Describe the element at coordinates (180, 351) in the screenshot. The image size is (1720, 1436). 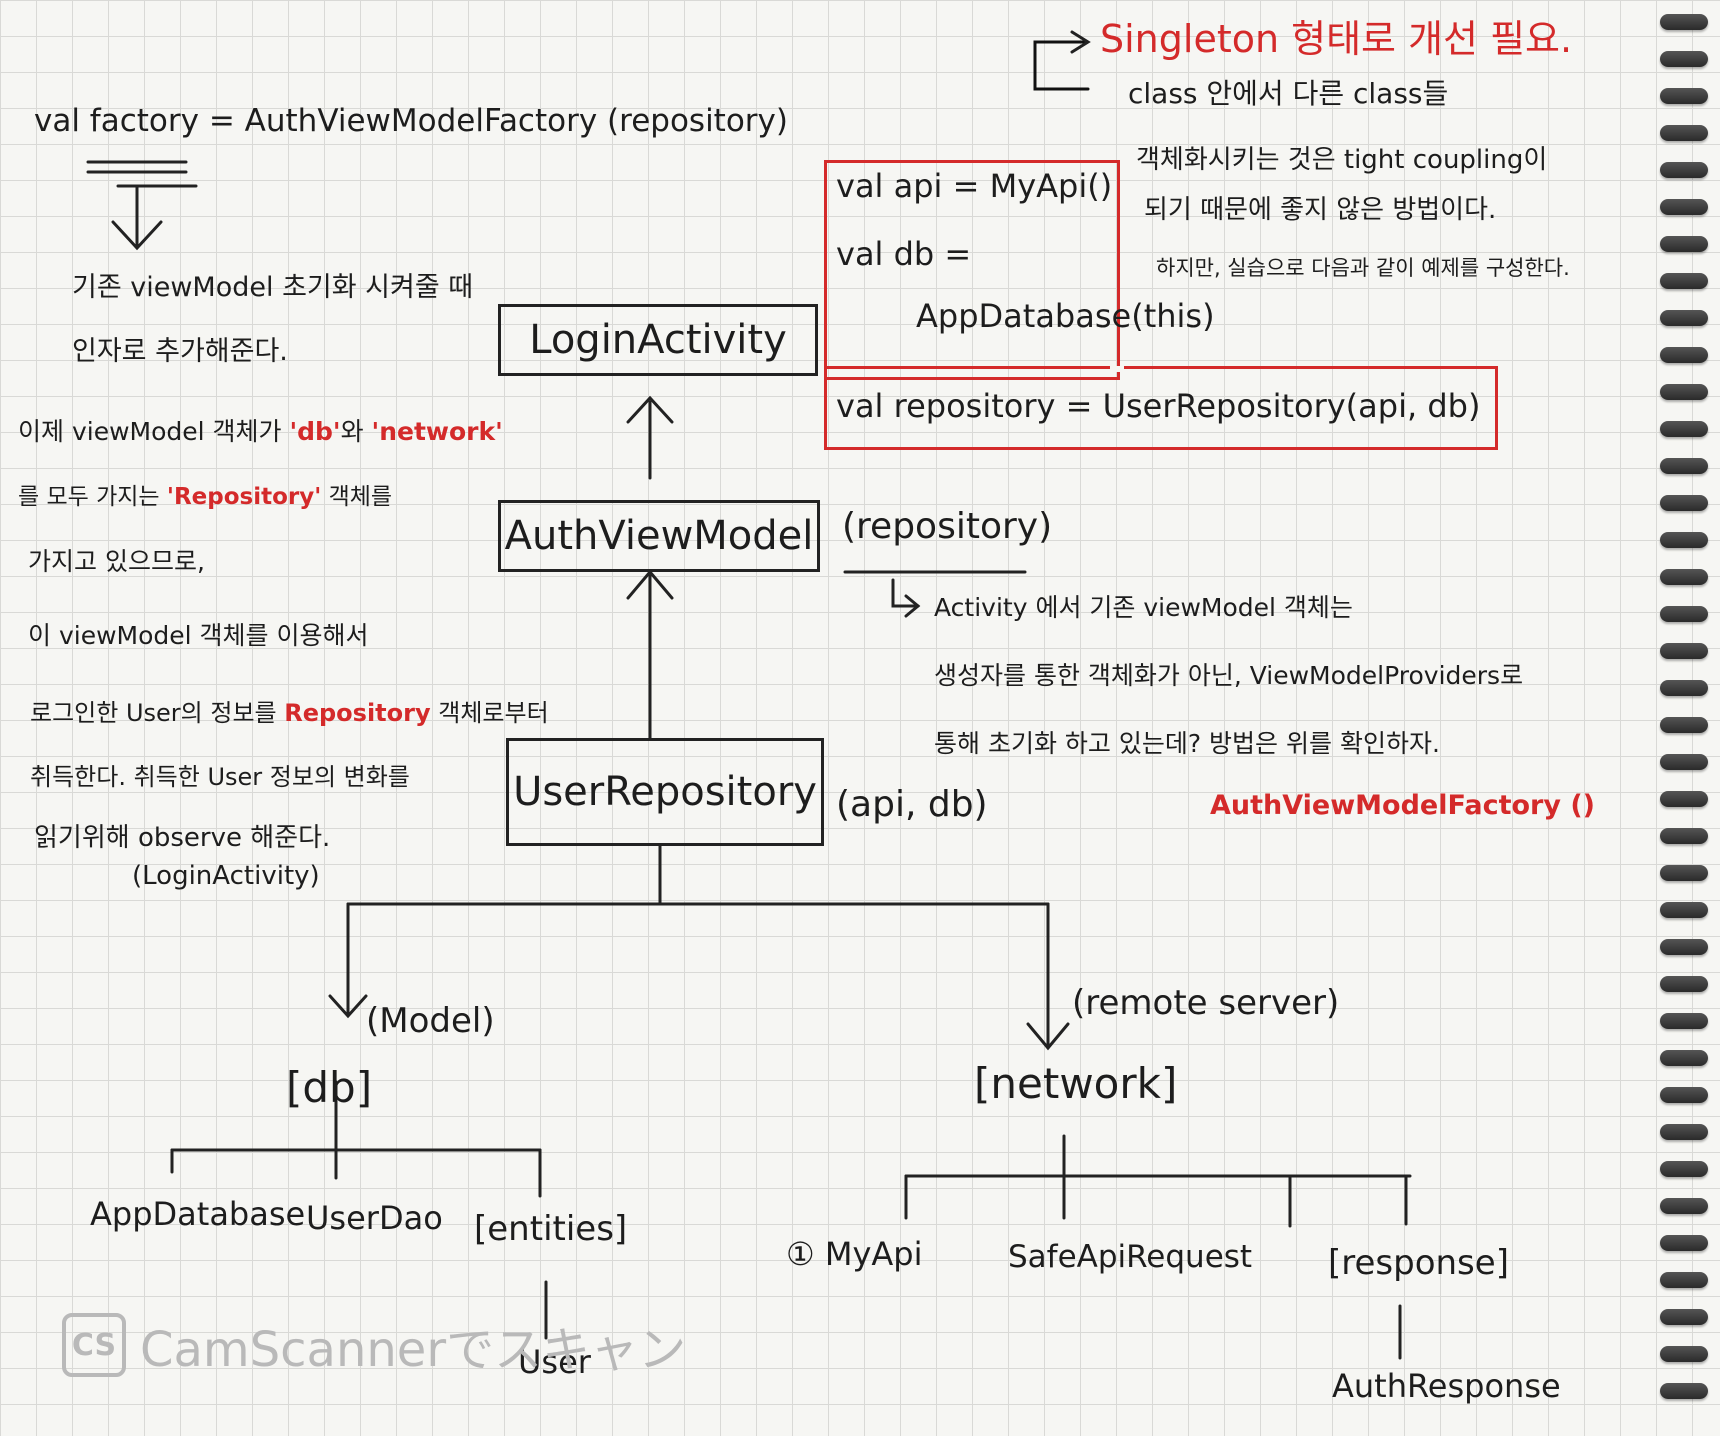
I see `init-note-line2: 인자로 추가해준다.` at that location.